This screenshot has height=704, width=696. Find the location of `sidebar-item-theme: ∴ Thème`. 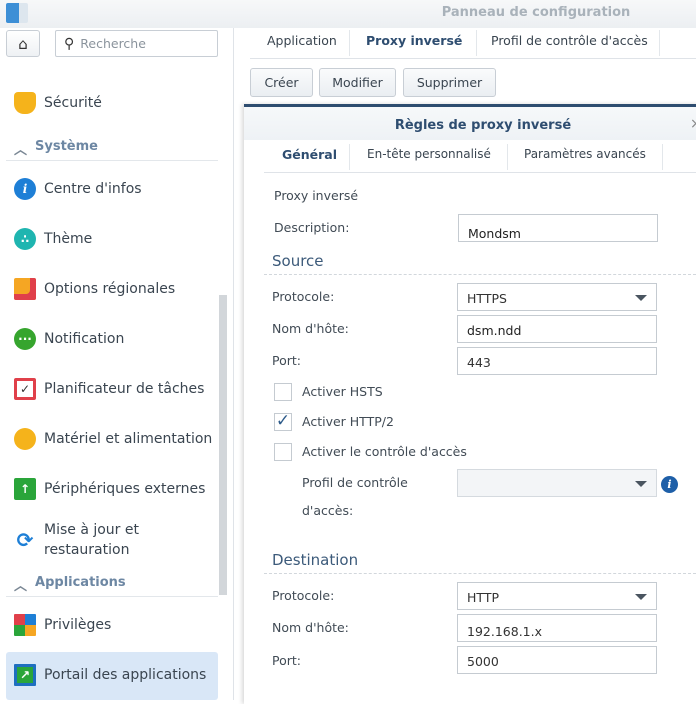

sidebar-item-theme: ∴ Thème is located at coordinates (53, 239).